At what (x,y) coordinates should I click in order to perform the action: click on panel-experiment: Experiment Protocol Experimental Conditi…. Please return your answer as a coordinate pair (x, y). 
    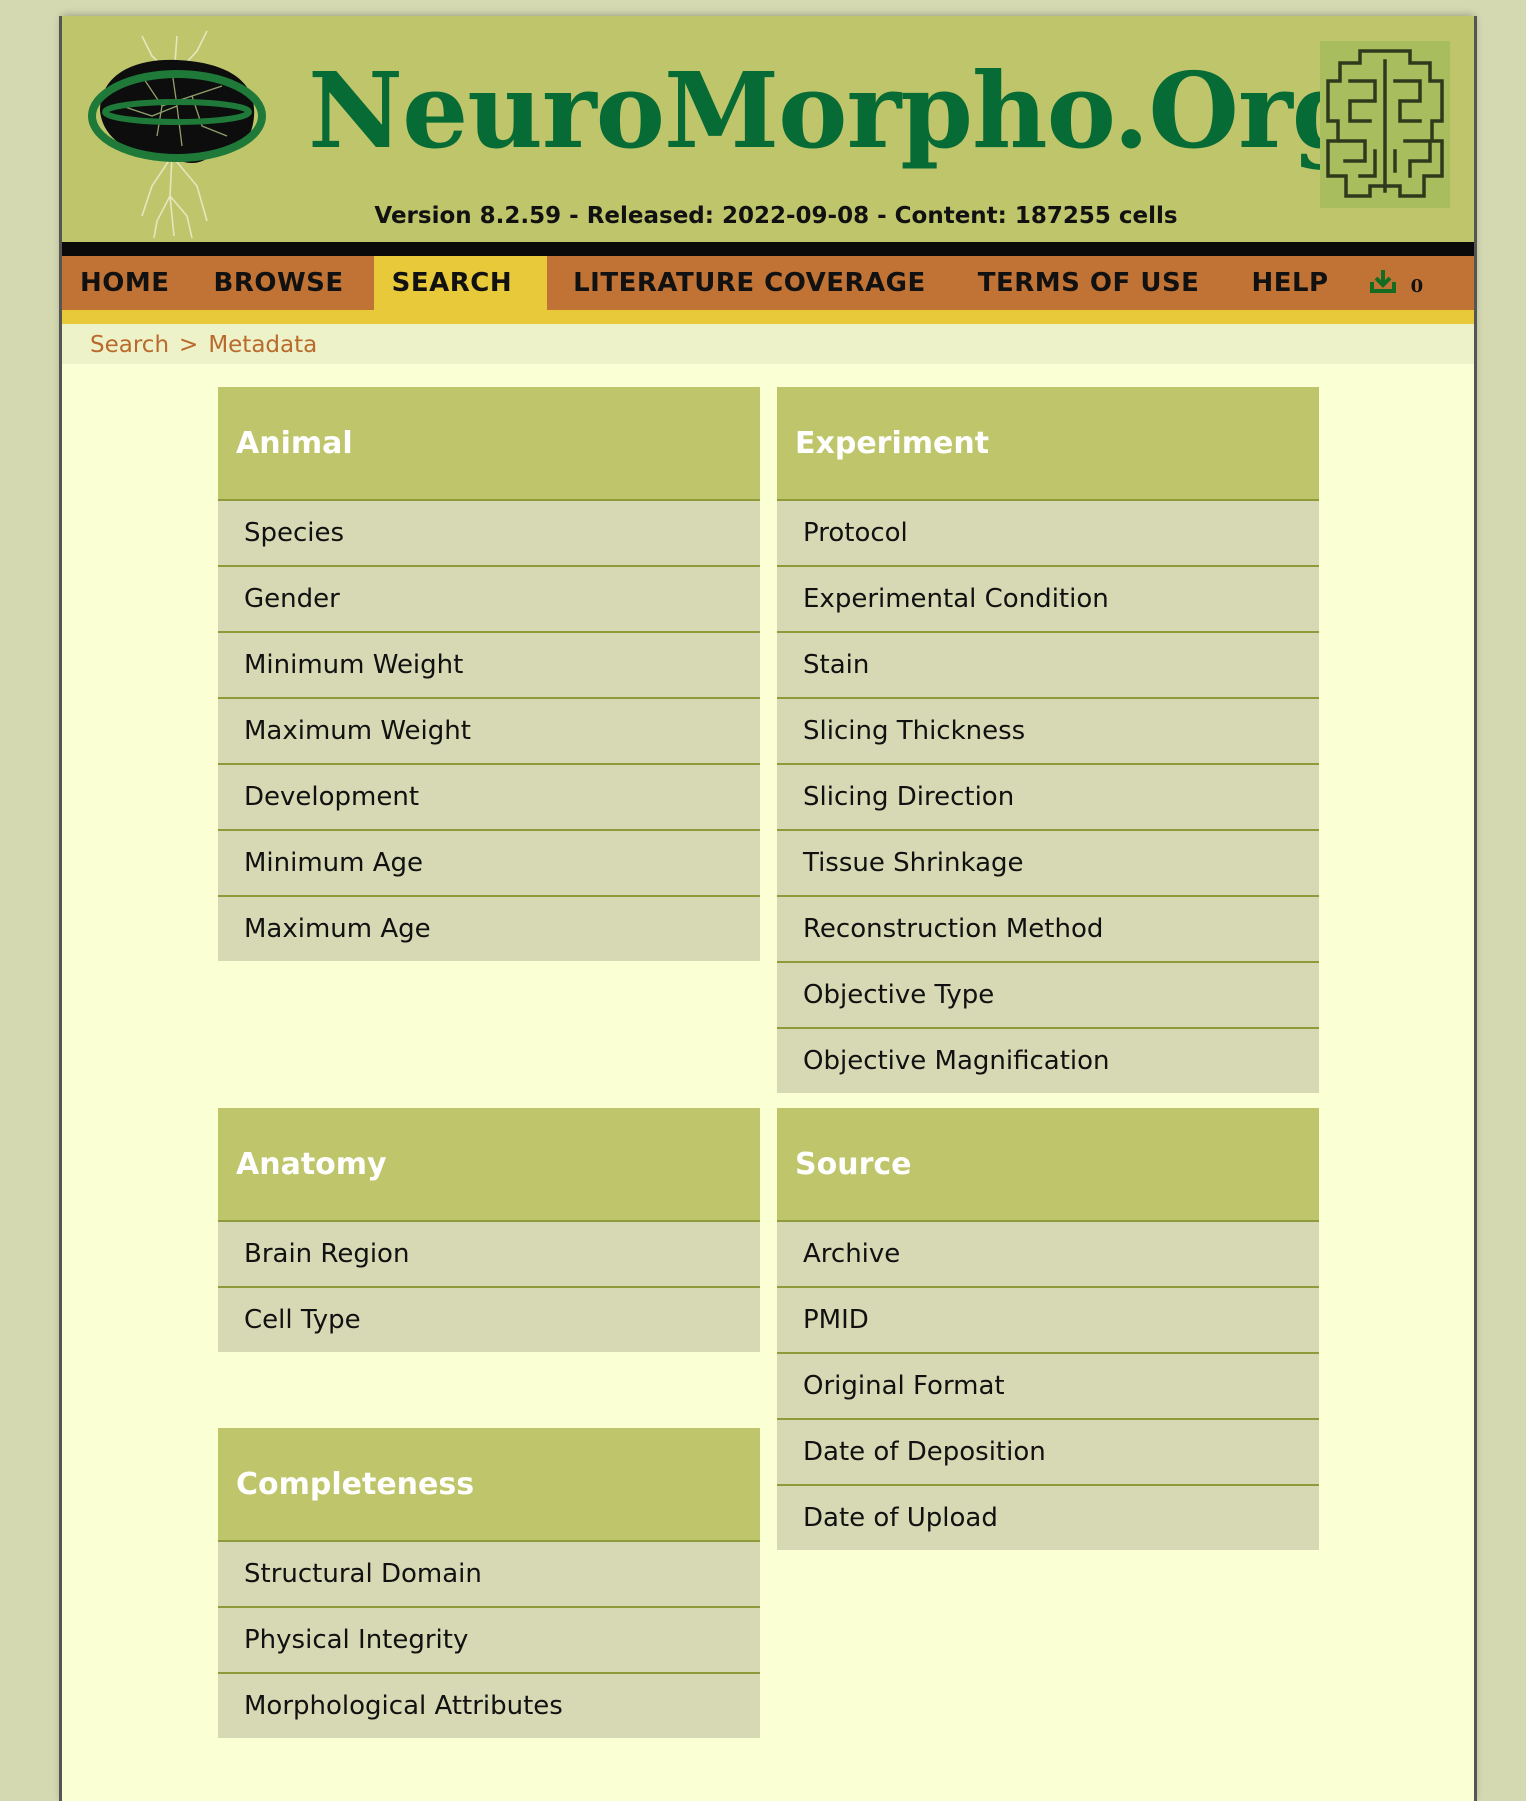
    Looking at the image, I should click on (1048, 740).